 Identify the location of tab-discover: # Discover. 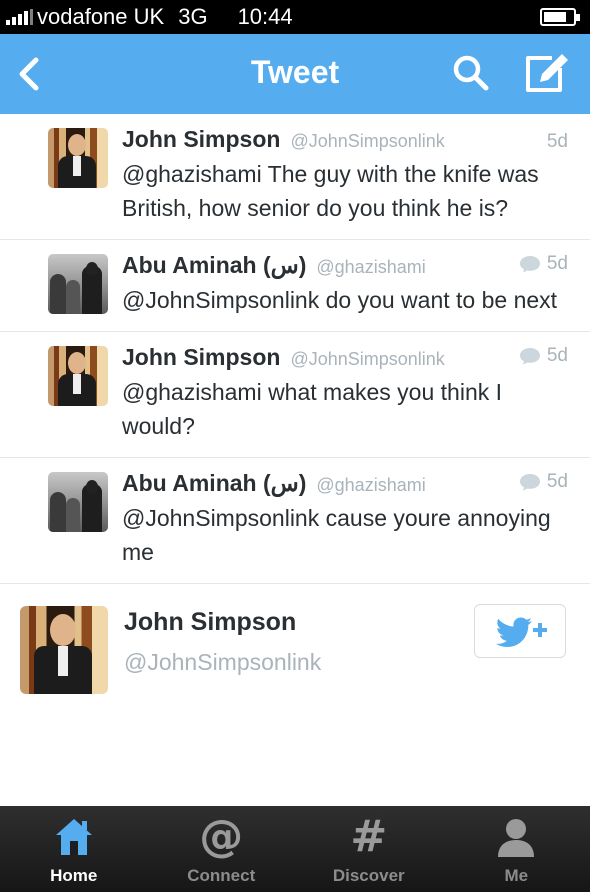
(369, 849).